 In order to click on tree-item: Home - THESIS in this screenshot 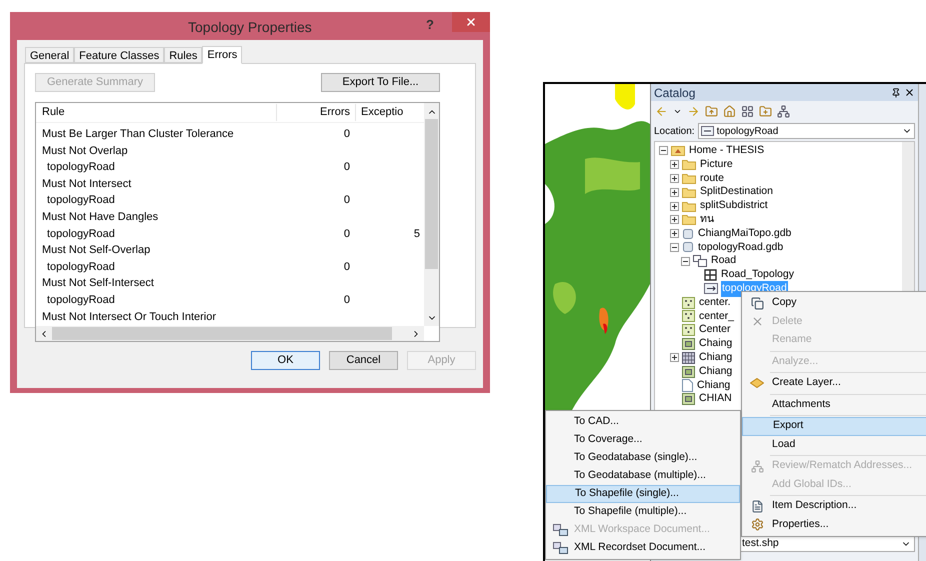, I will do `click(727, 151)`.